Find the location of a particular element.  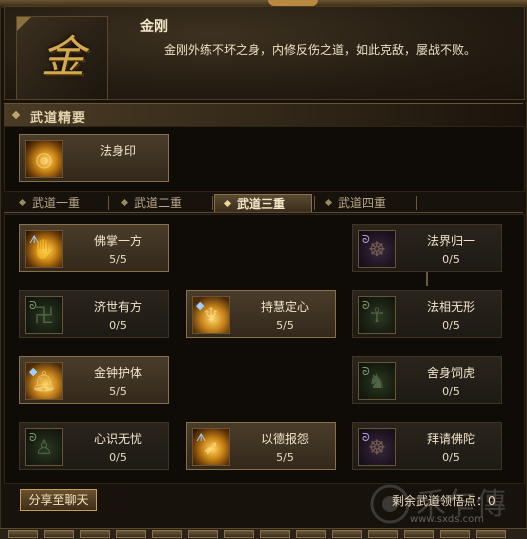

skill-card-fozhang: ᗑ ✋ 佛掌一方 5/5 is located at coordinates (94, 248).